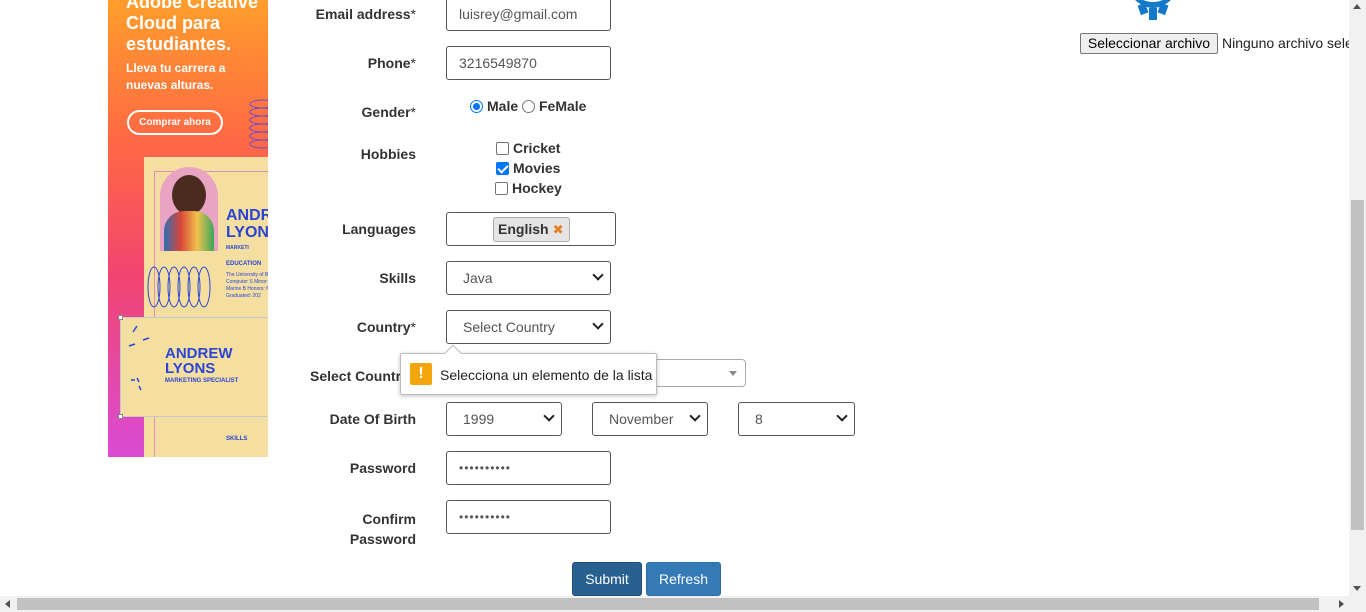  What do you see at coordinates (192, 27) in the screenshot?
I see `ad-headline: Adobe Creative Cloud para estudiantes.` at bounding box center [192, 27].